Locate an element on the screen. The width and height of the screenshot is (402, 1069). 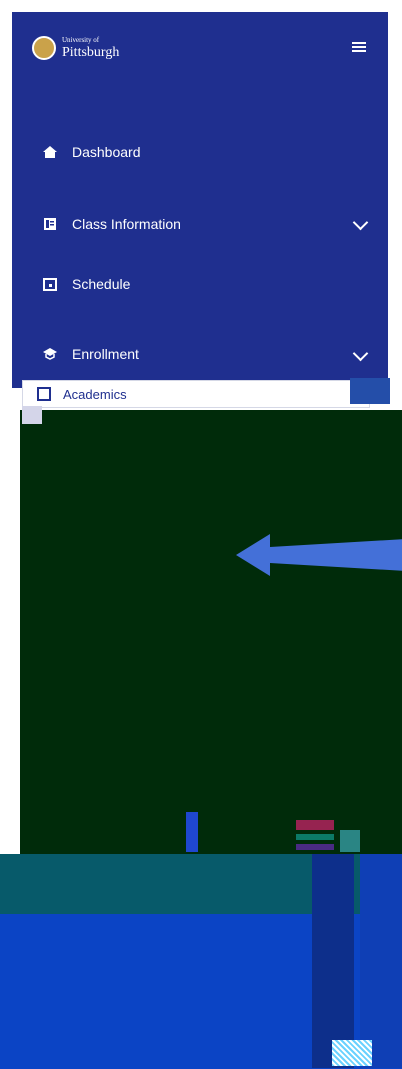
brand: University of Pittsburgh is located at coordinates (75, 48).